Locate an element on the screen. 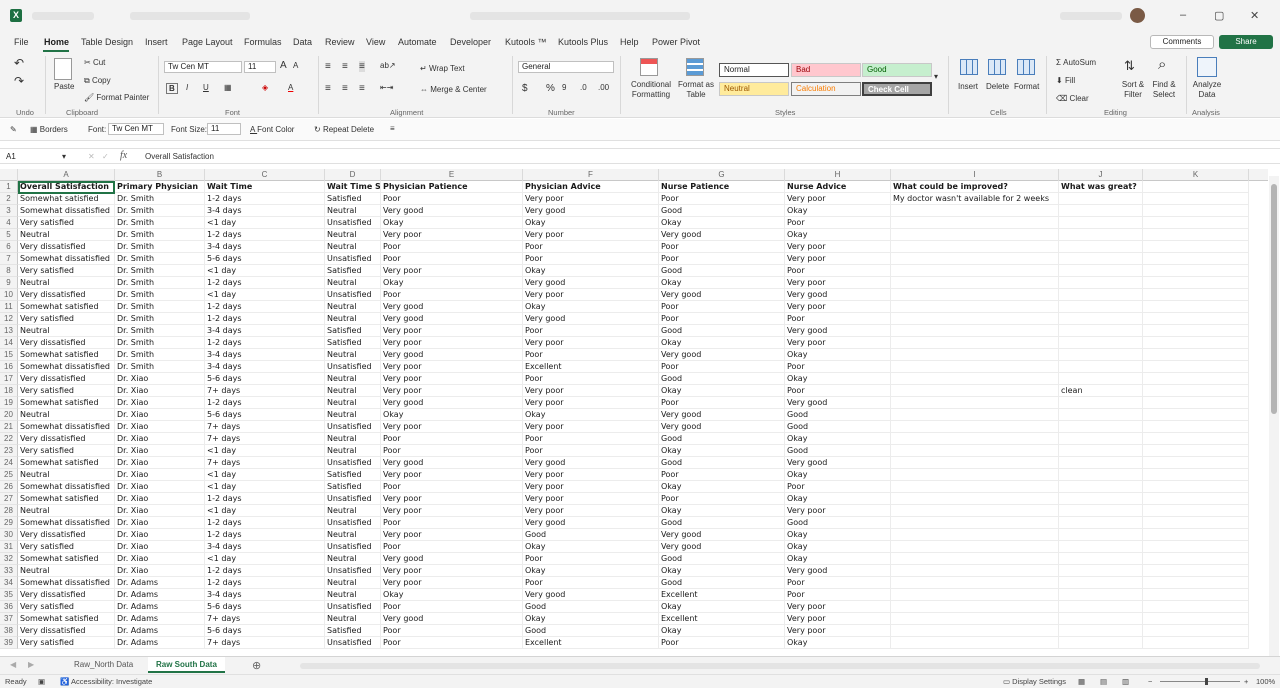 The width and height of the screenshot is (1280, 688). header-cell is located at coordinates (1196, 187).